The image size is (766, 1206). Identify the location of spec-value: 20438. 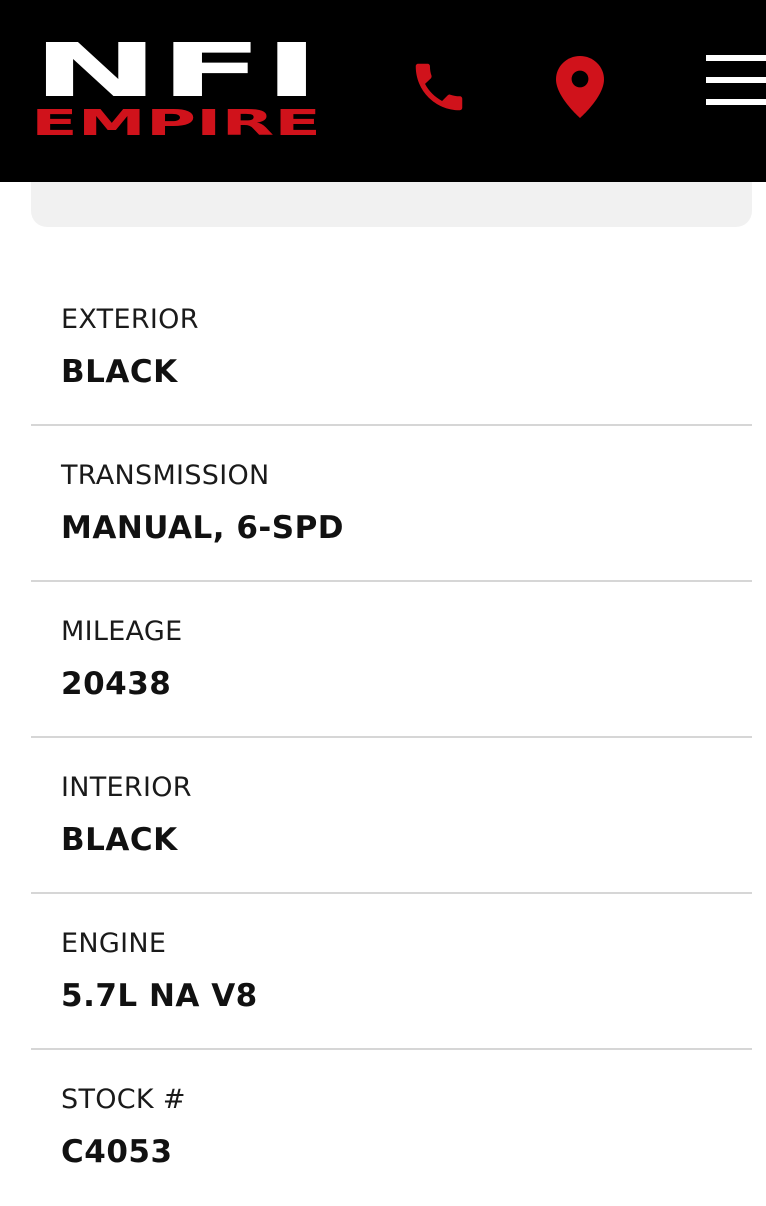
(116, 684).